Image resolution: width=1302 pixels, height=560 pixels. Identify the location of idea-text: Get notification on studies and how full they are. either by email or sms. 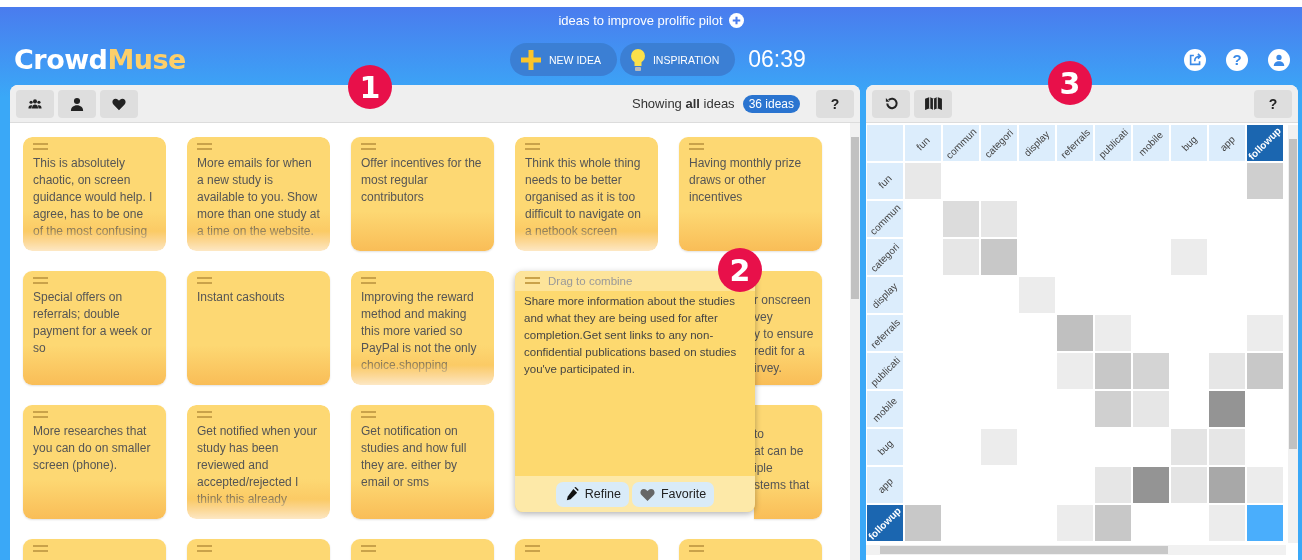
(414, 457).